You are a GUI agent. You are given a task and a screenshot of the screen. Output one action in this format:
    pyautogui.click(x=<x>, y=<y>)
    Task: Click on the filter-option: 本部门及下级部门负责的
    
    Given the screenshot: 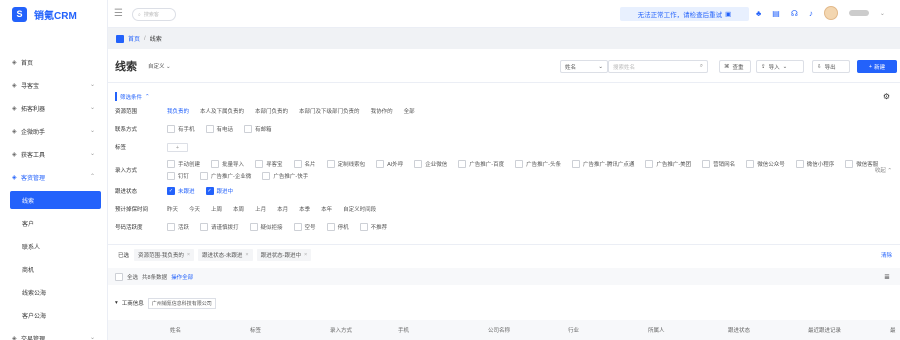 What is the action you would take?
    pyautogui.click(x=329, y=111)
    